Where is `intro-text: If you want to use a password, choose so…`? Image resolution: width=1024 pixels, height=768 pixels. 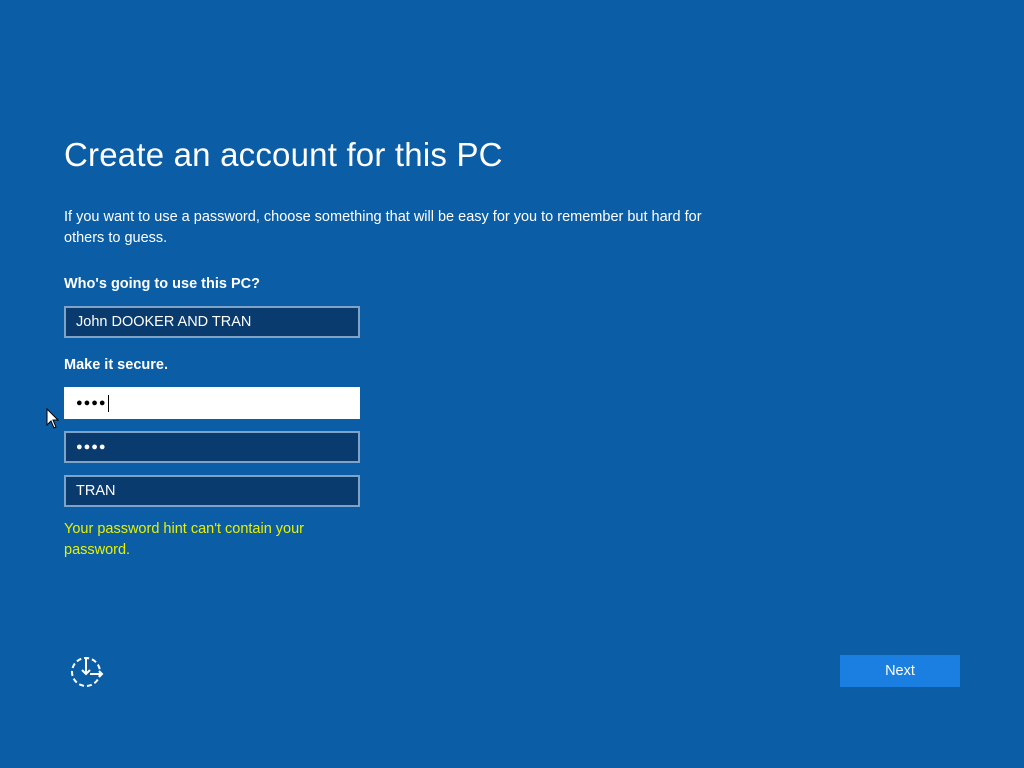 intro-text: If you want to use a password, choose so… is located at coordinates (383, 227).